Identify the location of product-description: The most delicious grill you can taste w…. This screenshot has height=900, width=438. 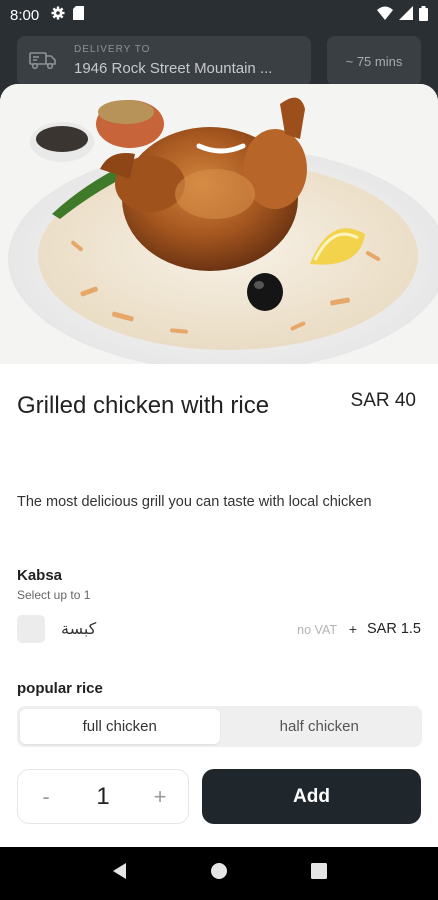
(194, 502).